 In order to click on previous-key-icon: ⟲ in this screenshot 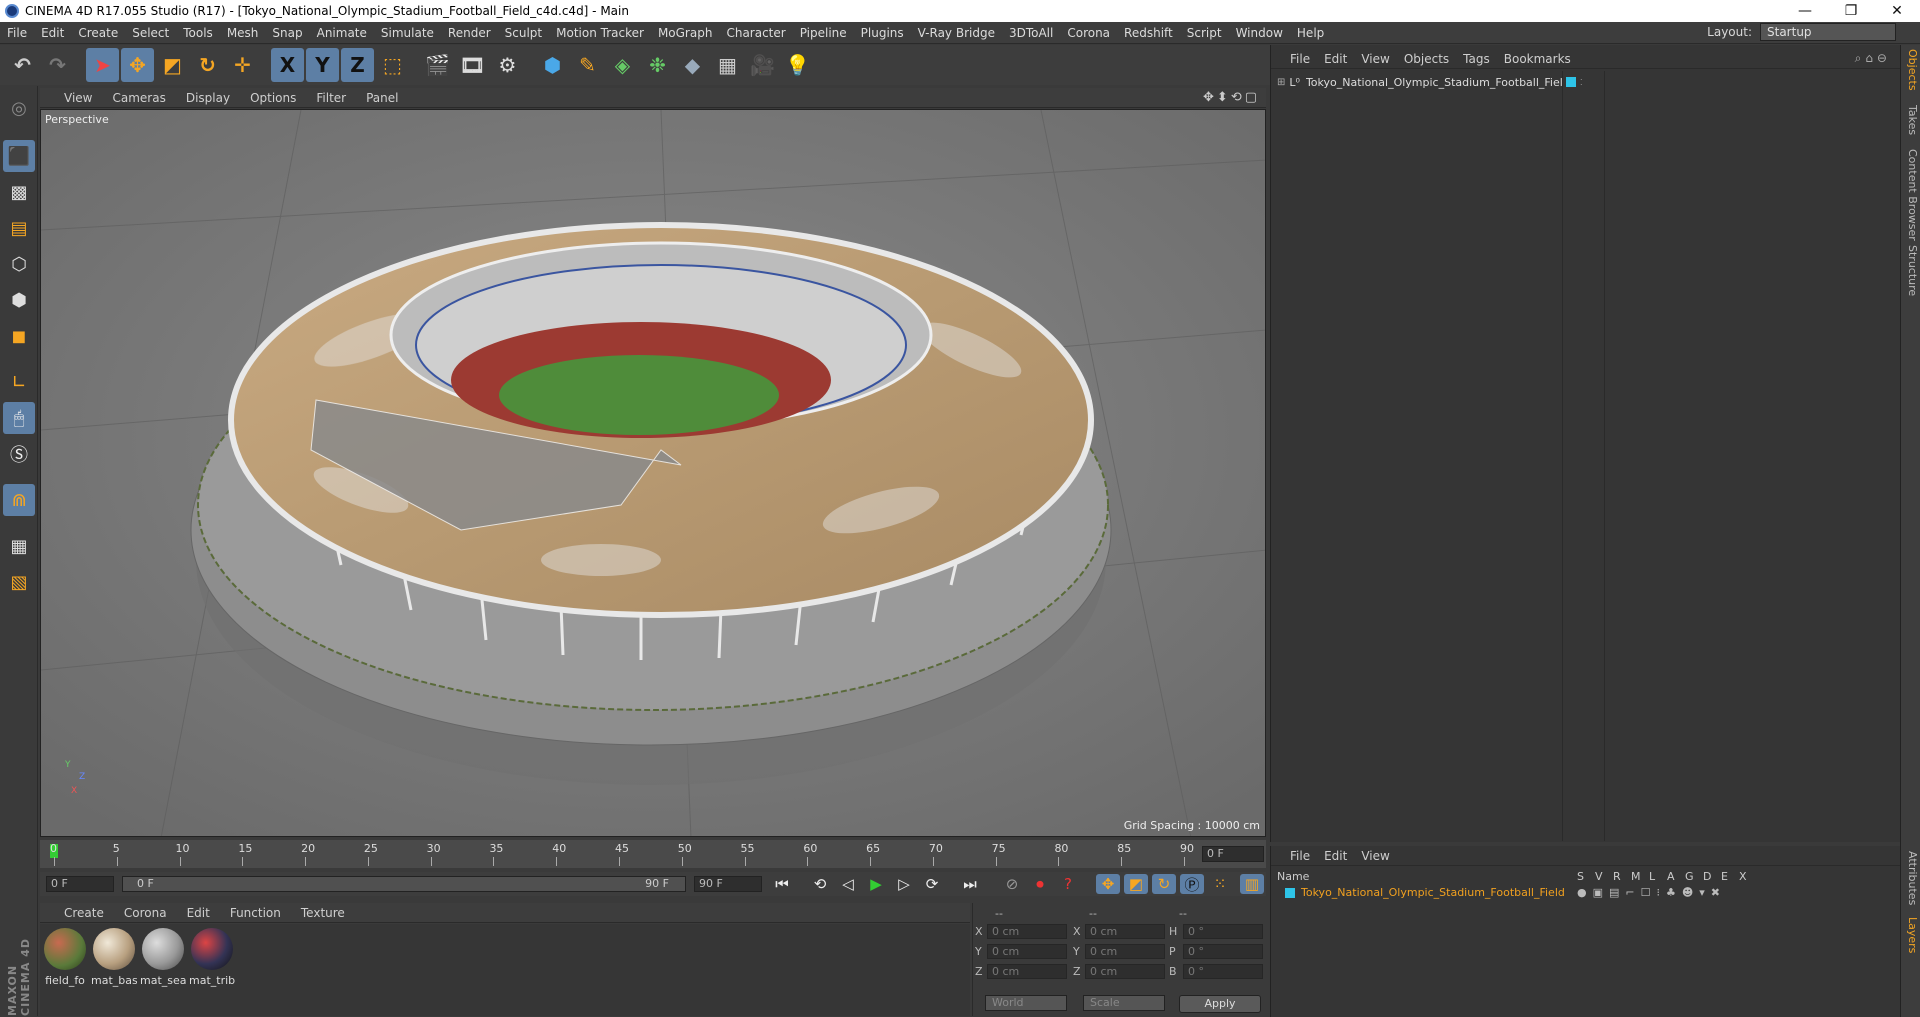, I will do `click(820, 884)`.